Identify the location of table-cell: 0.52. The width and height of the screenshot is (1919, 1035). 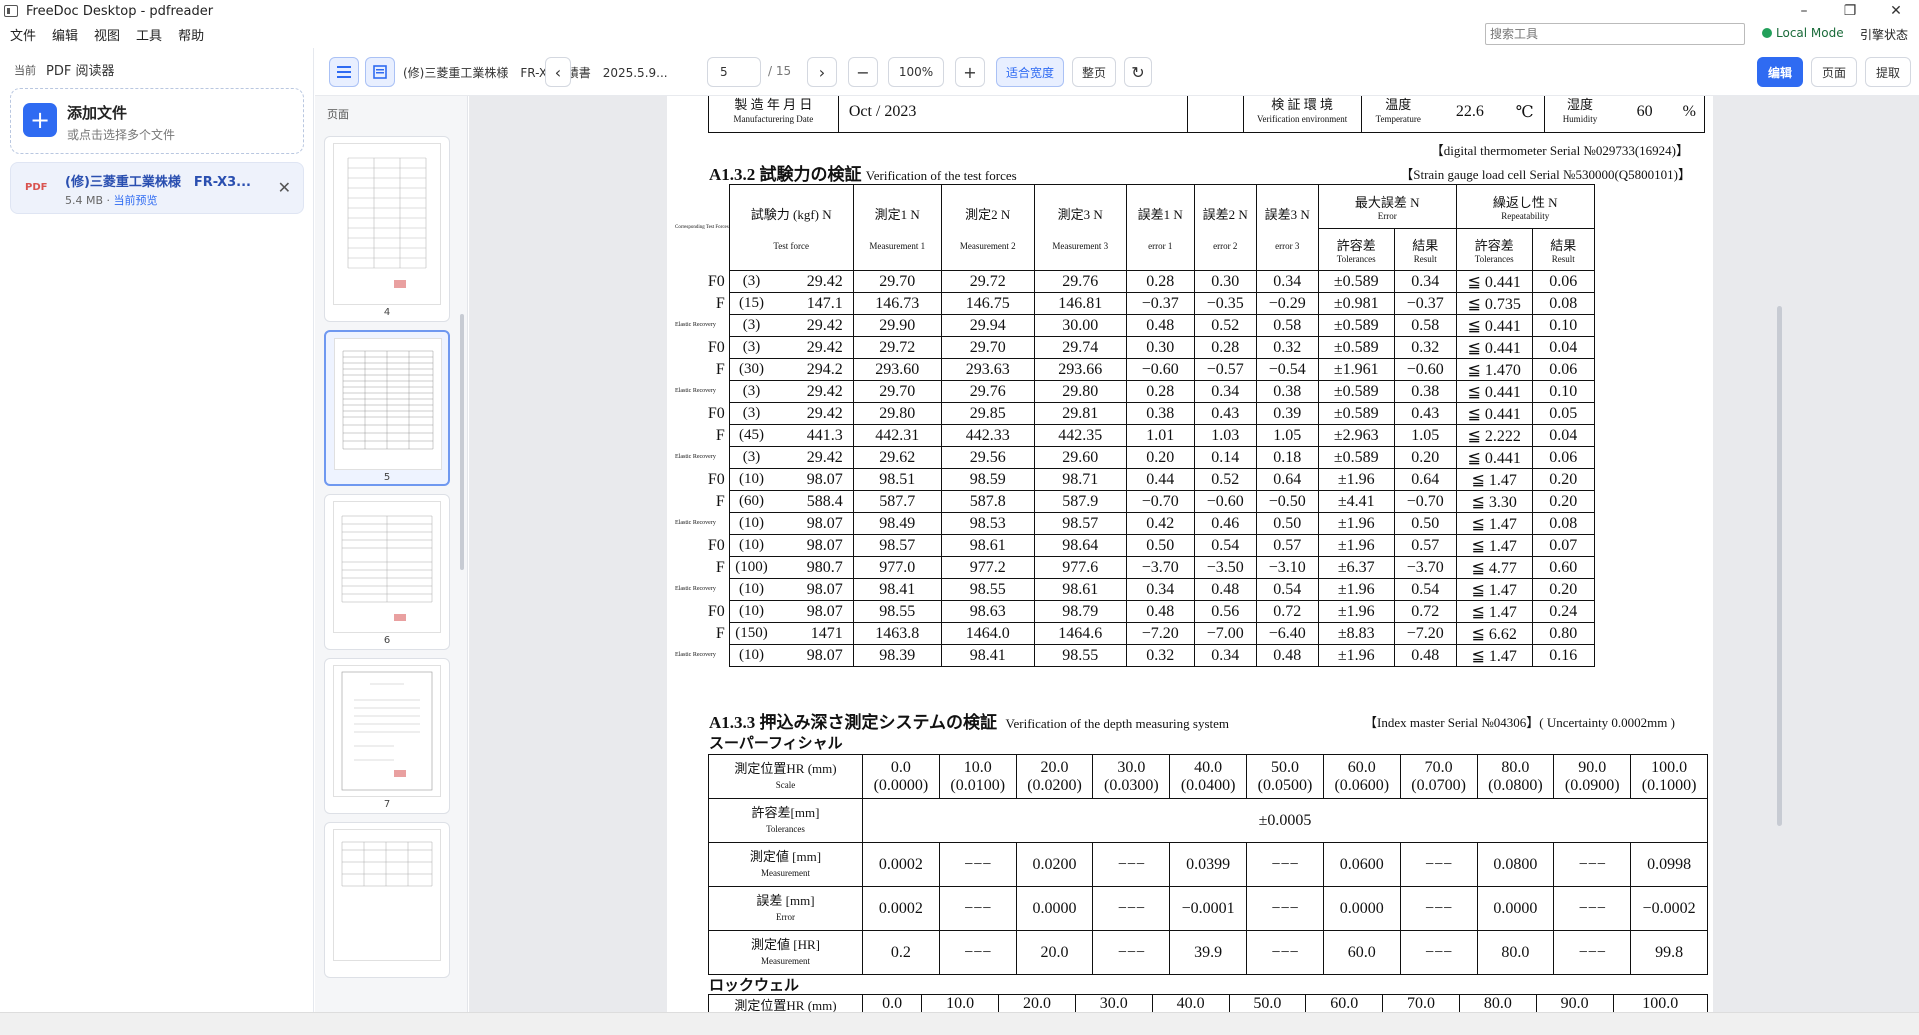
(1225, 325).